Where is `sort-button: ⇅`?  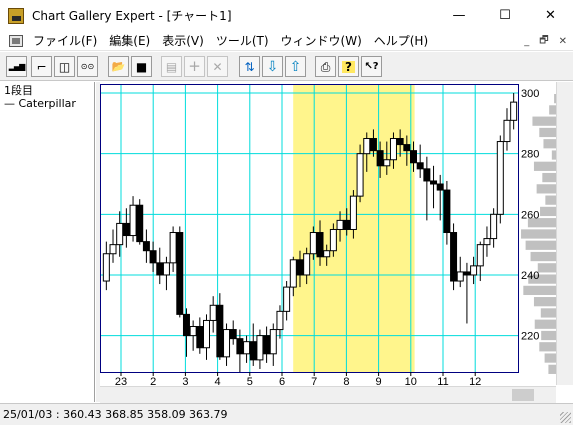 sort-button: ⇅ is located at coordinates (249, 66).